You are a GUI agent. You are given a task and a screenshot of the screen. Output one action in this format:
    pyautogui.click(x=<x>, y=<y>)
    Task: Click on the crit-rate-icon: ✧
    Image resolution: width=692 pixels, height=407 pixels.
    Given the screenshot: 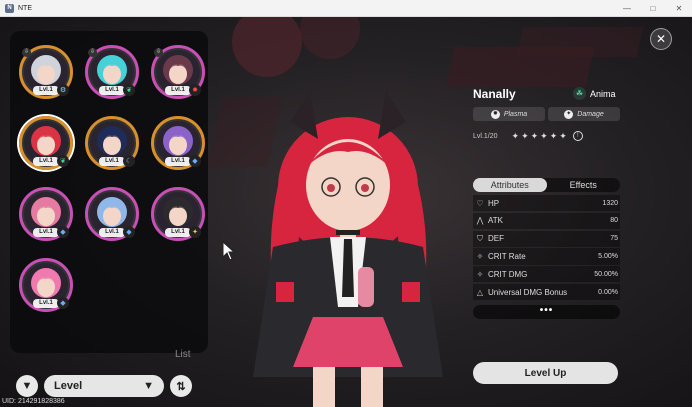 What is the action you would take?
    pyautogui.click(x=480, y=257)
    